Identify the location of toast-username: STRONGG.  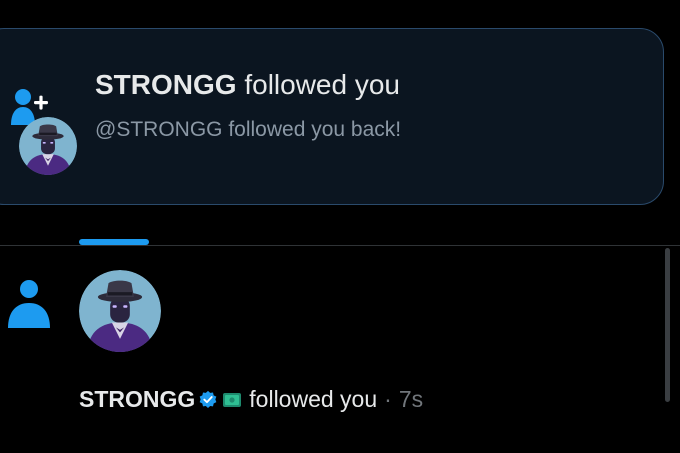
(166, 84).